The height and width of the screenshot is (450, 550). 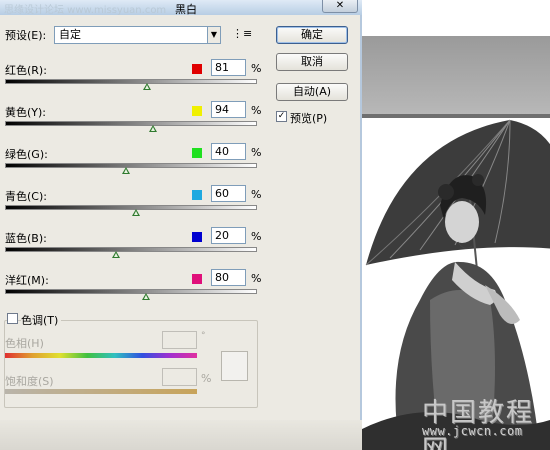 I want to click on channel-label: 黄色(Y):, so click(x=26, y=112).